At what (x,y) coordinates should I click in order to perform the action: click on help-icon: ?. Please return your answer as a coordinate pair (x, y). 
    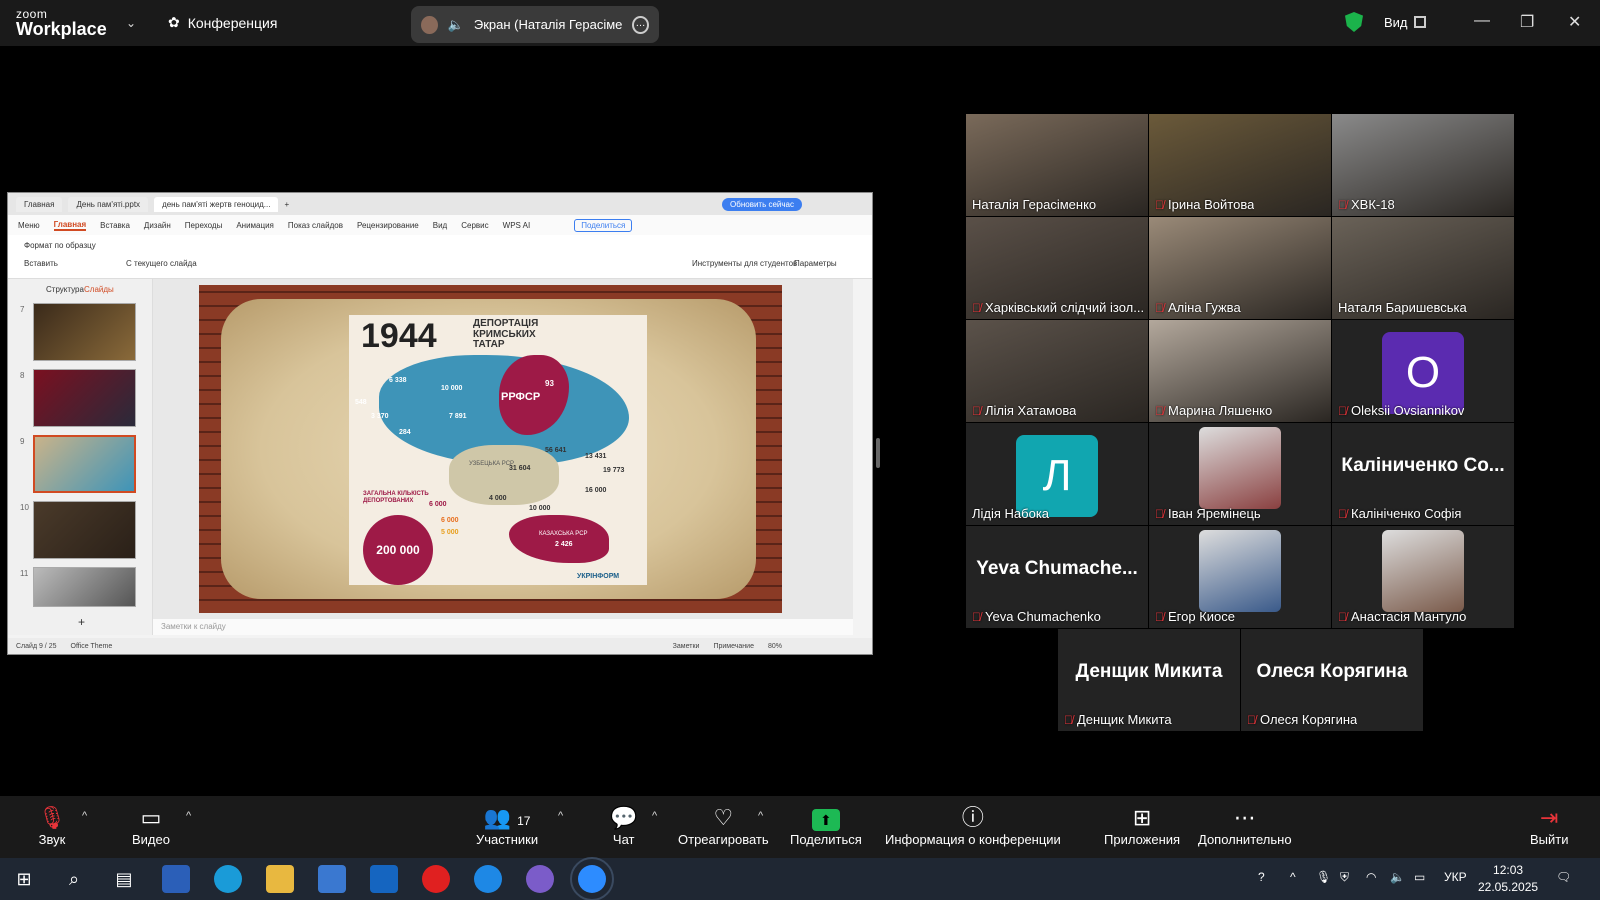
    Looking at the image, I should click on (1261, 877).